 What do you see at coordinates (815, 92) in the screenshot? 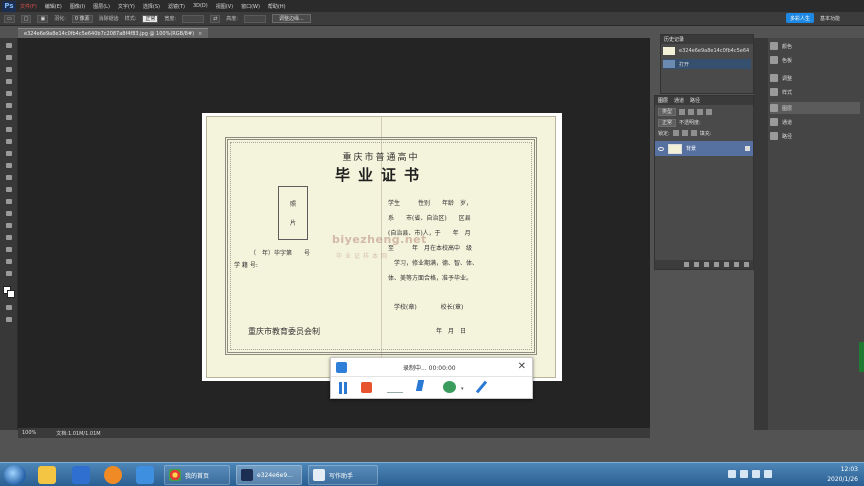
I see `panel-styles: 样式` at bounding box center [815, 92].